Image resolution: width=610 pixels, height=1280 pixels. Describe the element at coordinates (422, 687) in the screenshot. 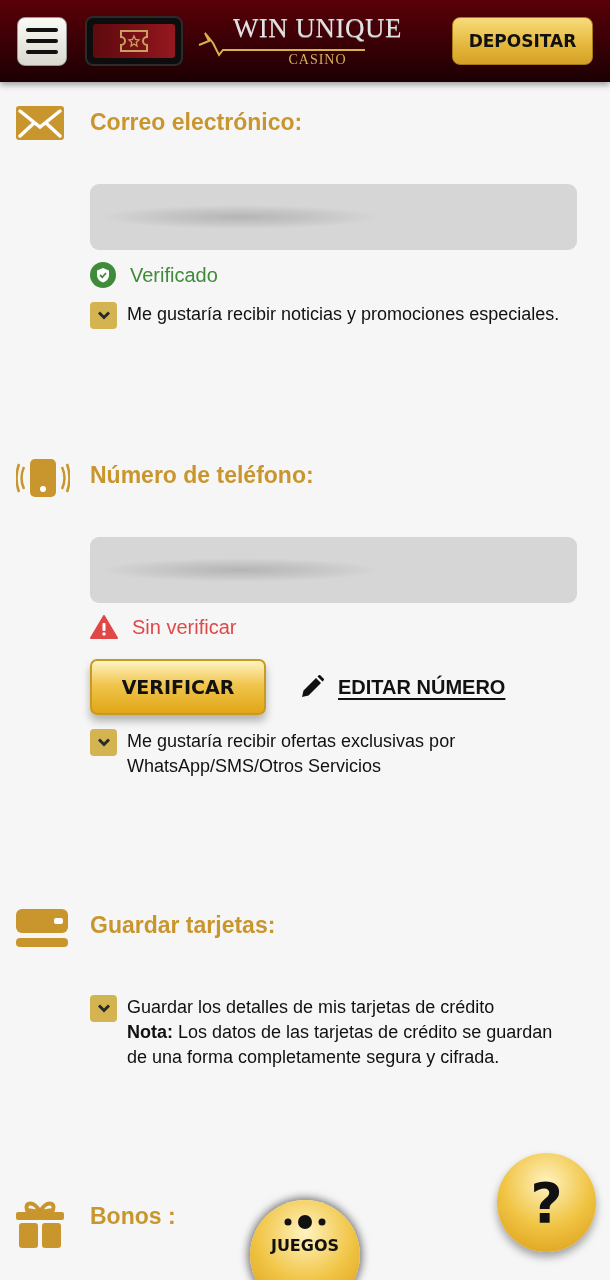

I see `edit-number-link: EDITAR NÚMERO` at that location.